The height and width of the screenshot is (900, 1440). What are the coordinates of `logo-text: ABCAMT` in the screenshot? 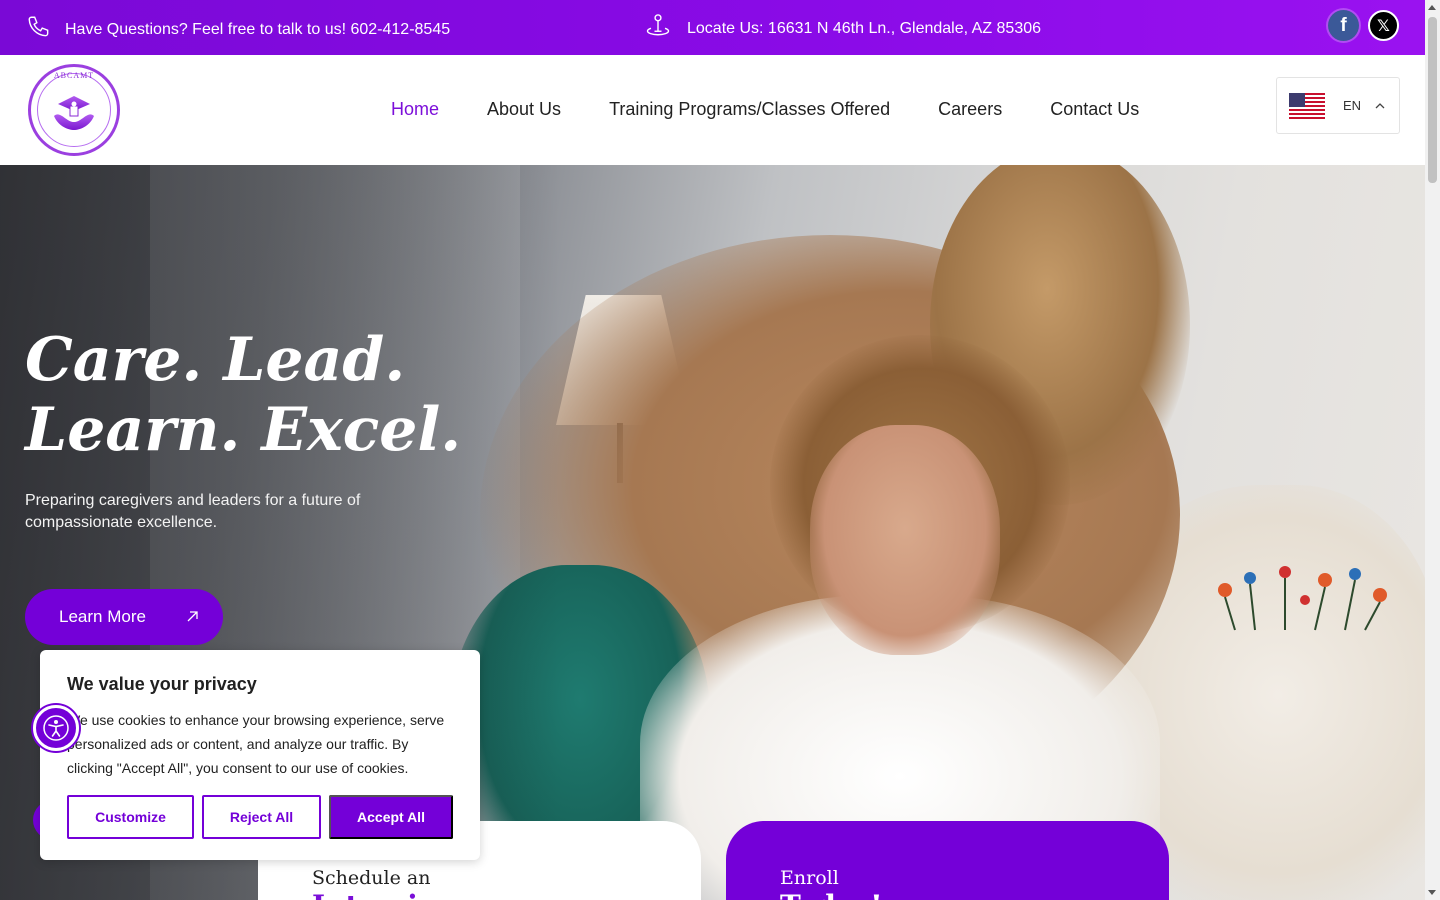 It's located at (74, 75).